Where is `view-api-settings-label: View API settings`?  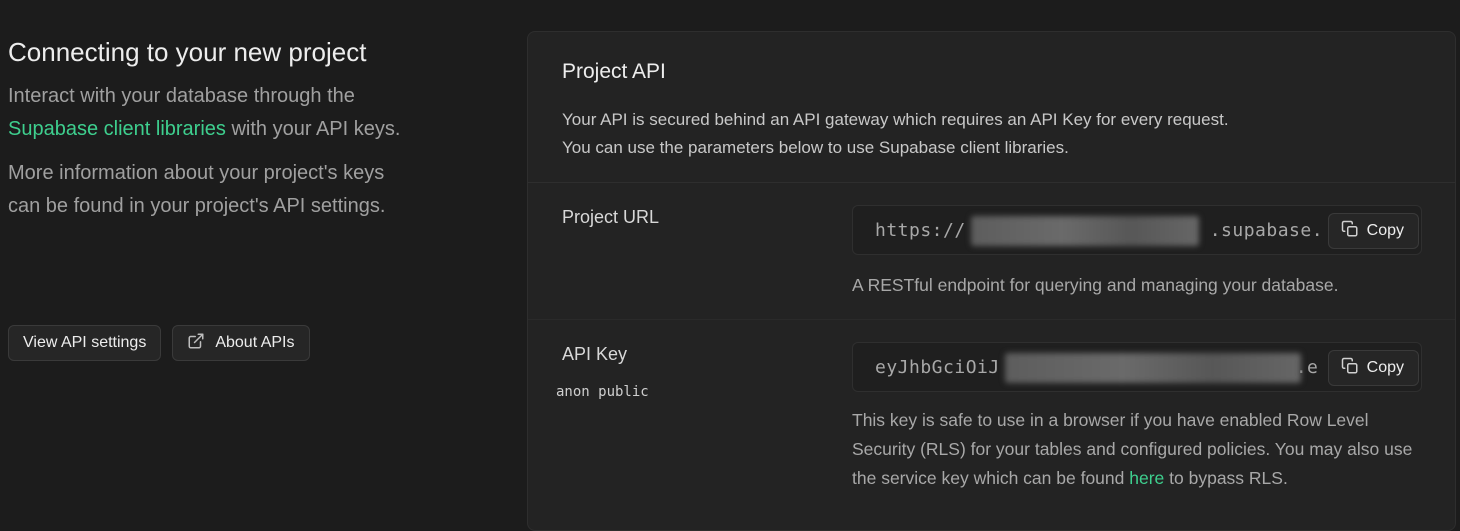
view-api-settings-label: View API settings is located at coordinates (85, 342).